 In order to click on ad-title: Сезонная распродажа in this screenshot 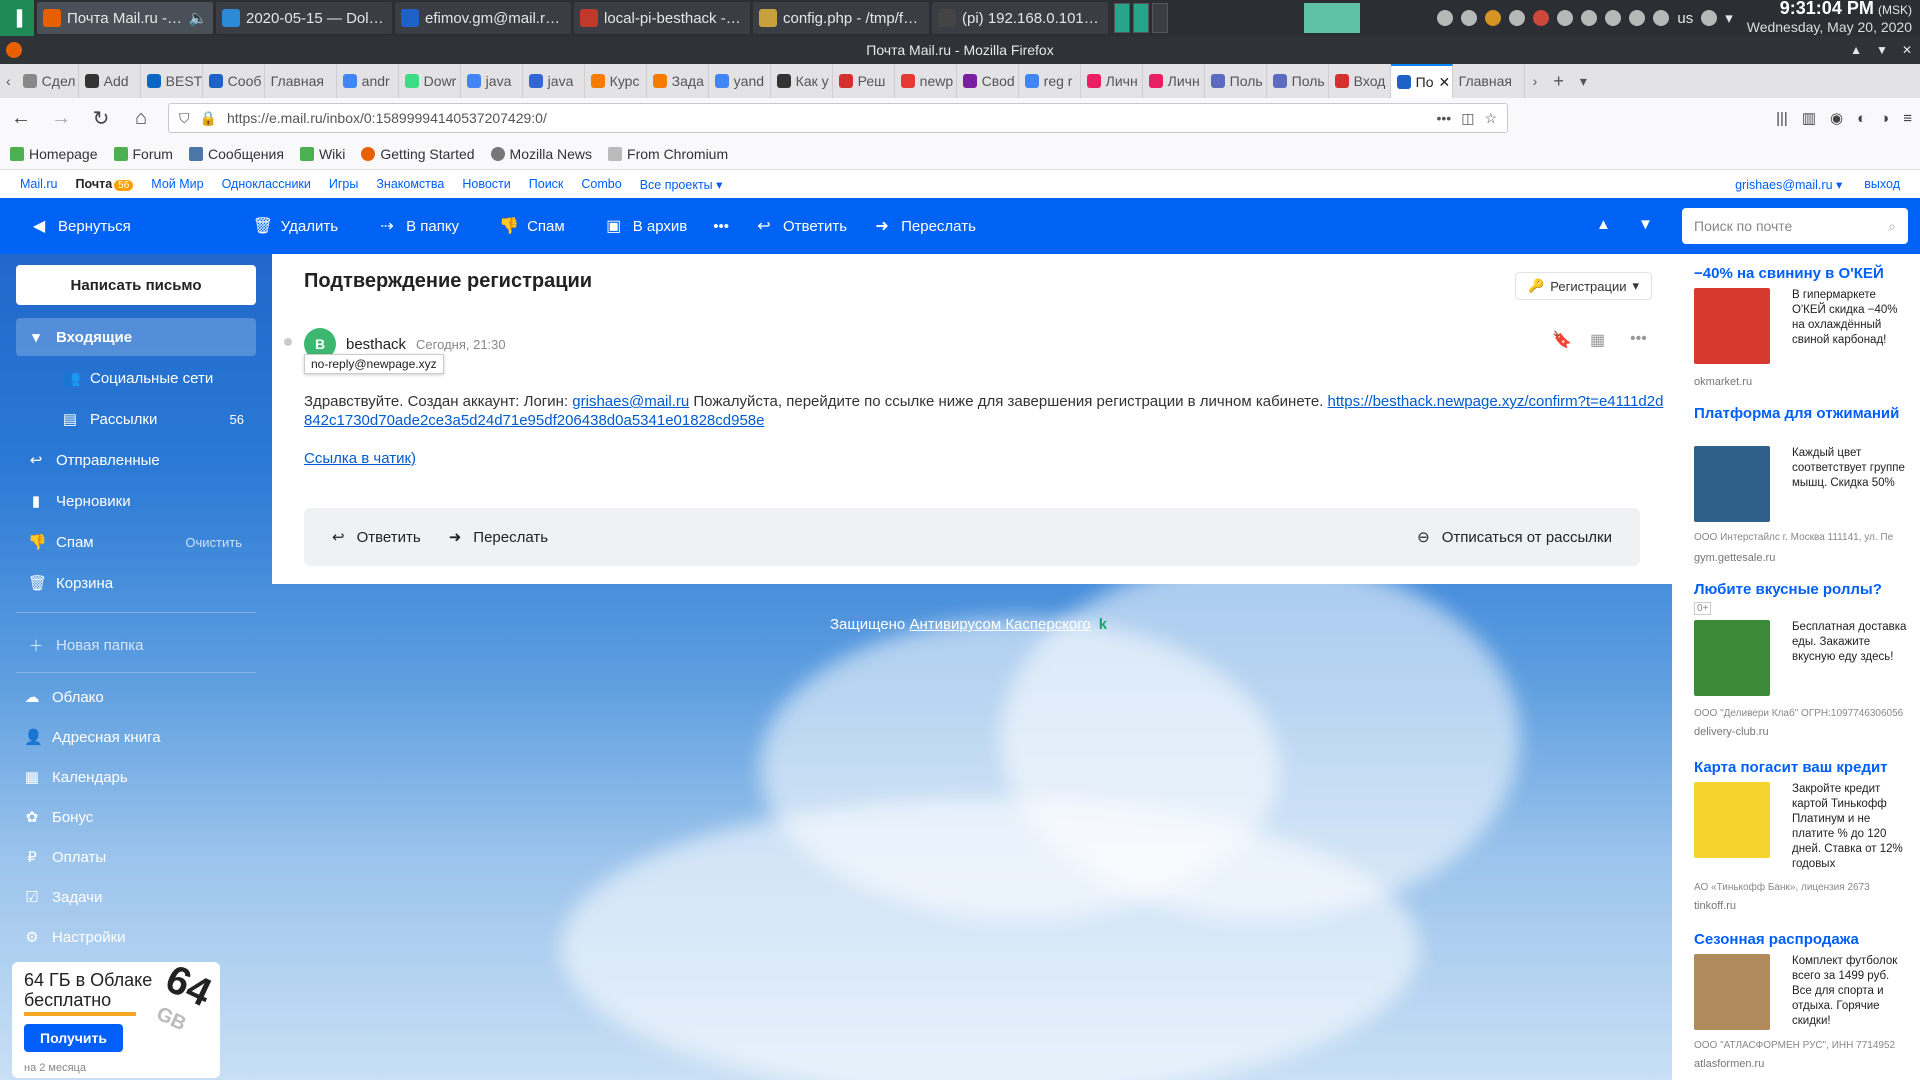, I will do `click(1803, 939)`.